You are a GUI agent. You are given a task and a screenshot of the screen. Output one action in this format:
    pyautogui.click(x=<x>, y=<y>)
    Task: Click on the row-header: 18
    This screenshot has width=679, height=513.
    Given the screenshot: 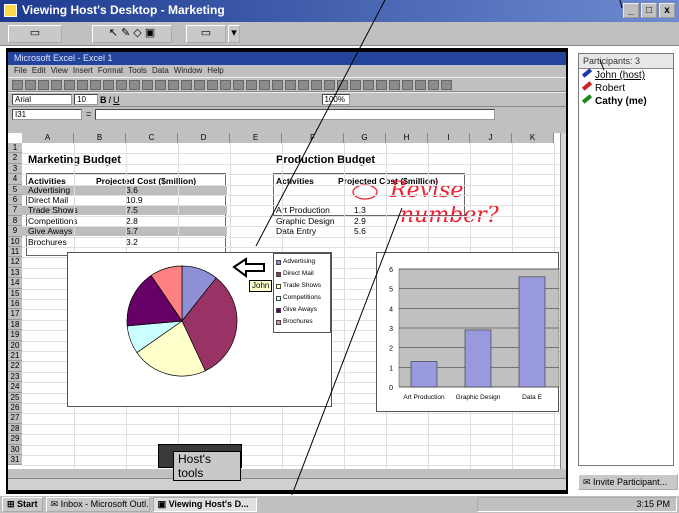 What is the action you would take?
    pyautogui.click(x=15, y=325)
    